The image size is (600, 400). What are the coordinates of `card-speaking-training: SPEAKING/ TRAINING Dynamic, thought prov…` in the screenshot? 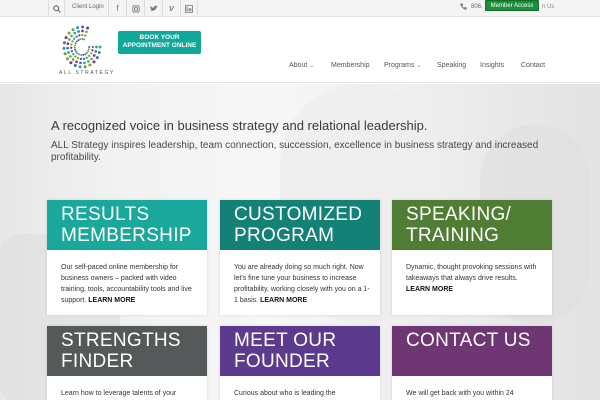 It's located at (472, 257).